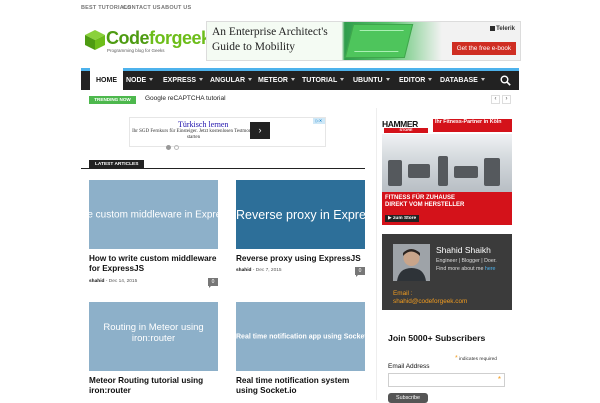 This screenshot has height=403, width=600. I want to click on site-logo: Codeforgeek Programming blog for Geeks, so click(147, 41).